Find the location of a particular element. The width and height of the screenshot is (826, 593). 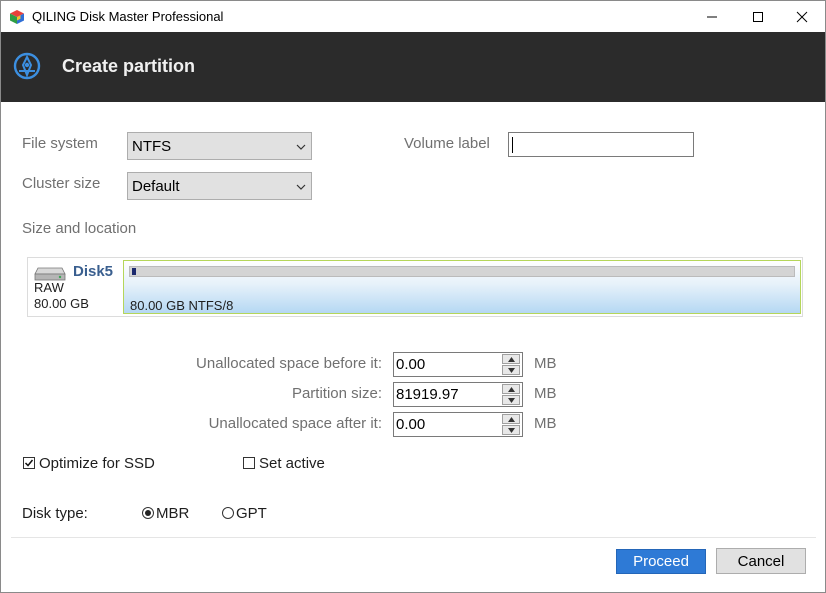

close-button is located at coordinates (802, 16).